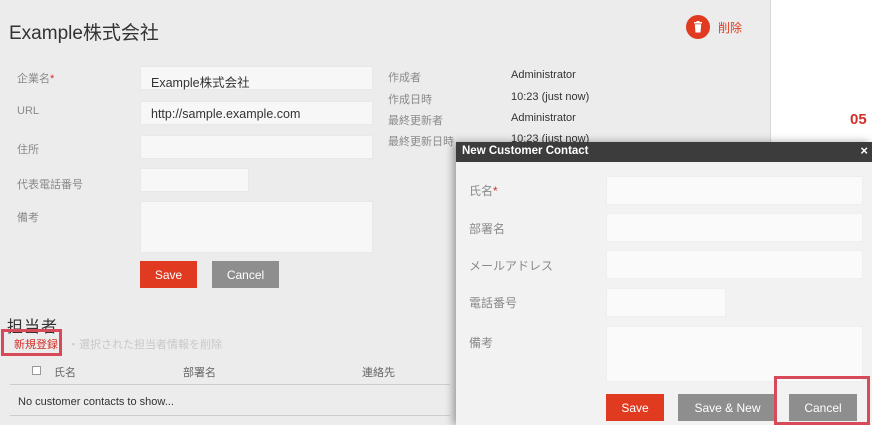 The width and height of the screenshot is (872, 425). Describe the element at coordinates (36, 370) in the screenshot. I see `select-all-checkbox` at that location.